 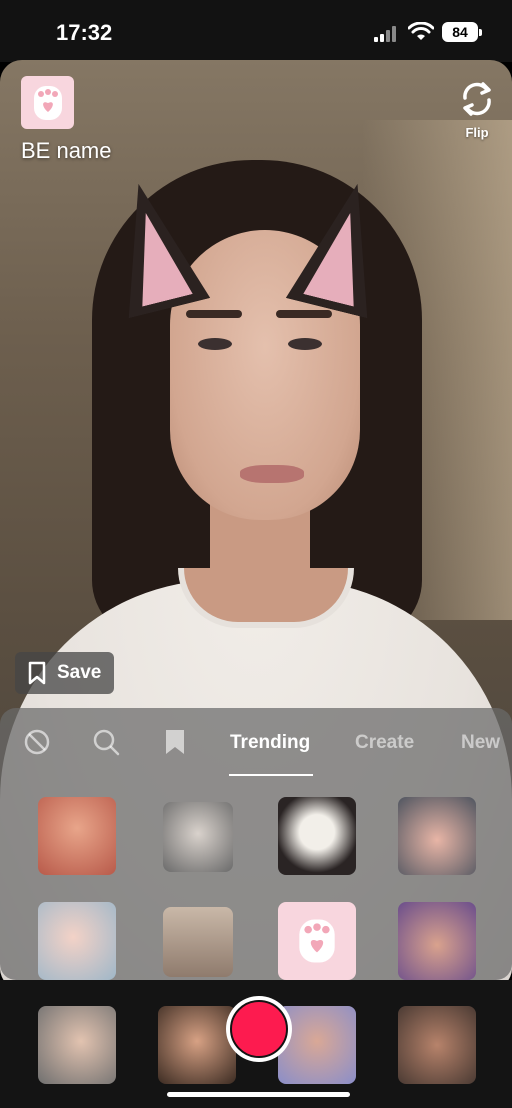 What do you see at coordinates (437, 1045) in the screenshot?
I see `carousel-effect-big-head` at bounding box center [437, 1045].